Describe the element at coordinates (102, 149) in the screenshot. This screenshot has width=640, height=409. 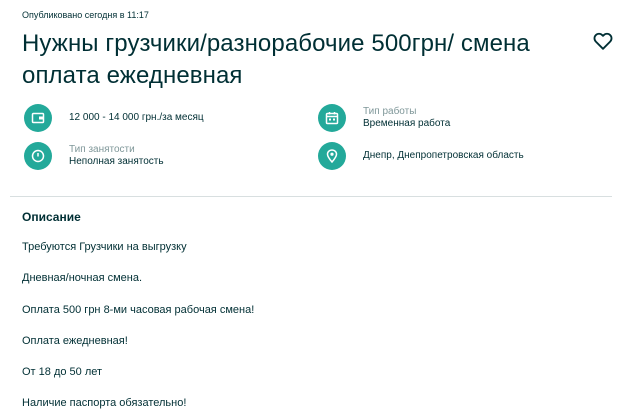
I see `employment-type-label: Тип занятости` at that location.